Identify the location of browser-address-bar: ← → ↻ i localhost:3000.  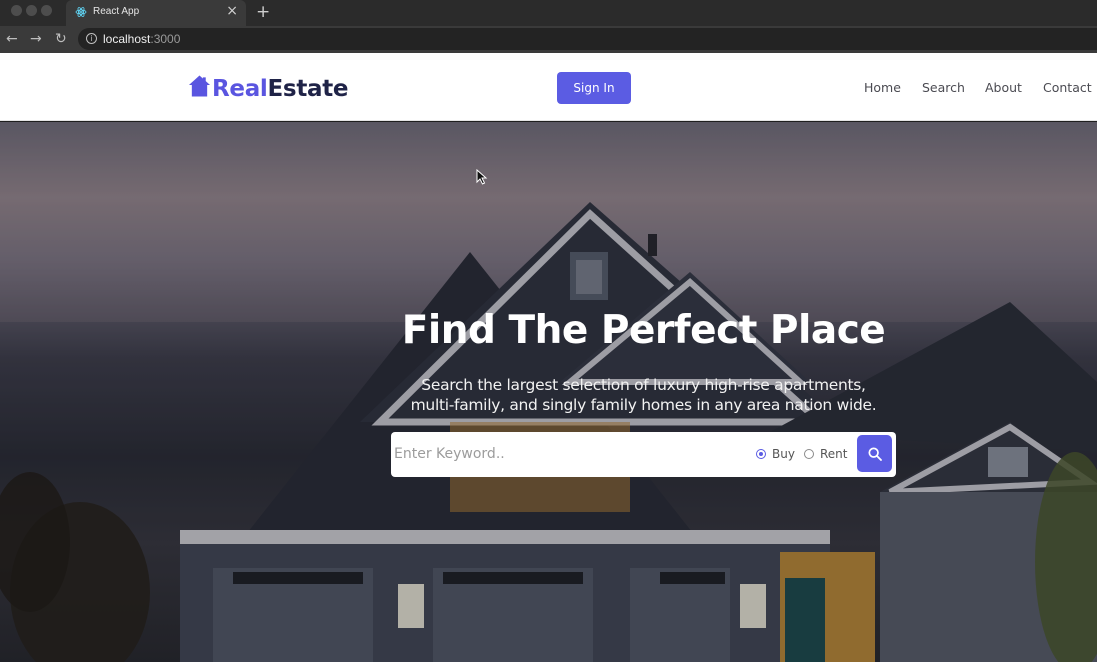
(548, 39).